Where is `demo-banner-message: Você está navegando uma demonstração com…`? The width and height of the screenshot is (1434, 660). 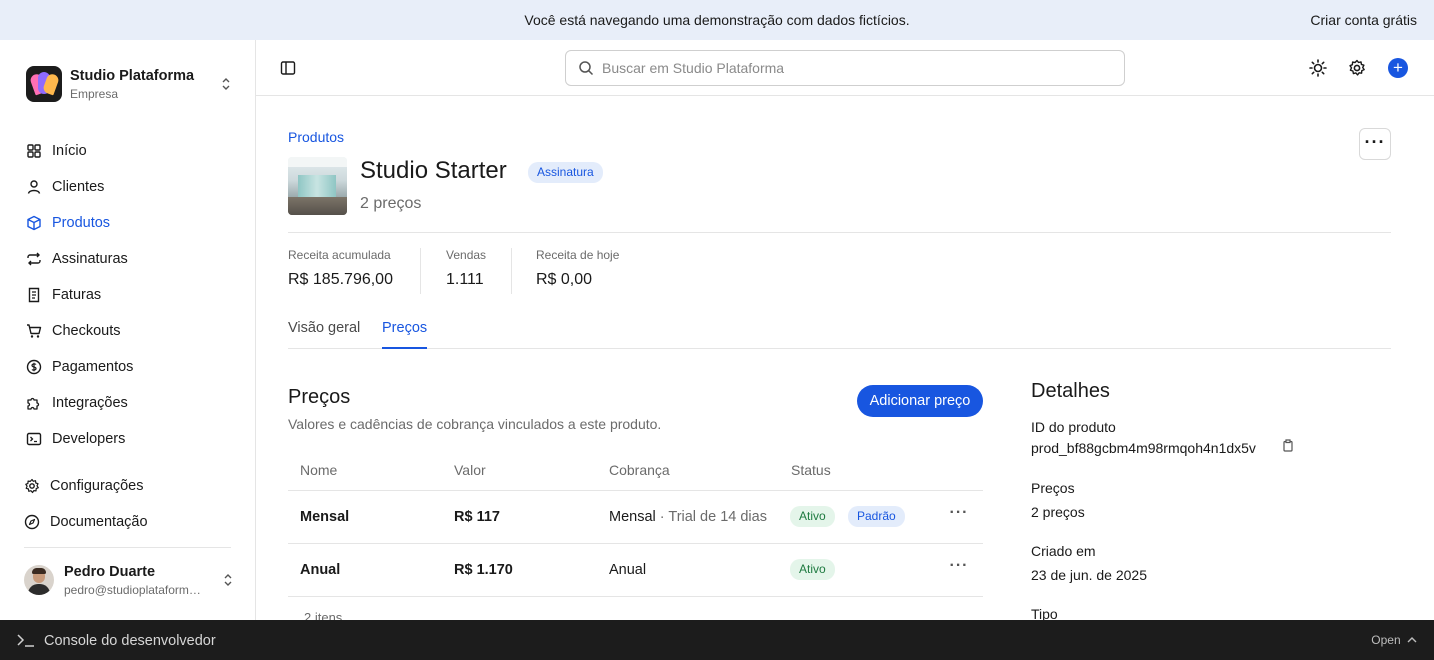 demo-banner-message: Você está navegando uma demonstração com… is located at coordinates (717, 20).